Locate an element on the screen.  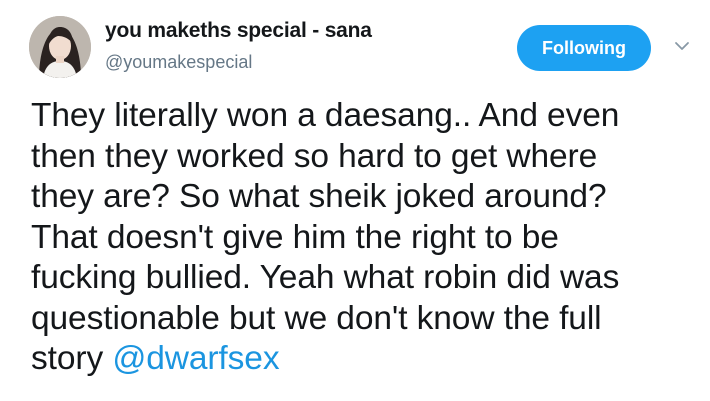
tweet-line: They literally won a daesang.. And even is located at coordinates (325, 115).